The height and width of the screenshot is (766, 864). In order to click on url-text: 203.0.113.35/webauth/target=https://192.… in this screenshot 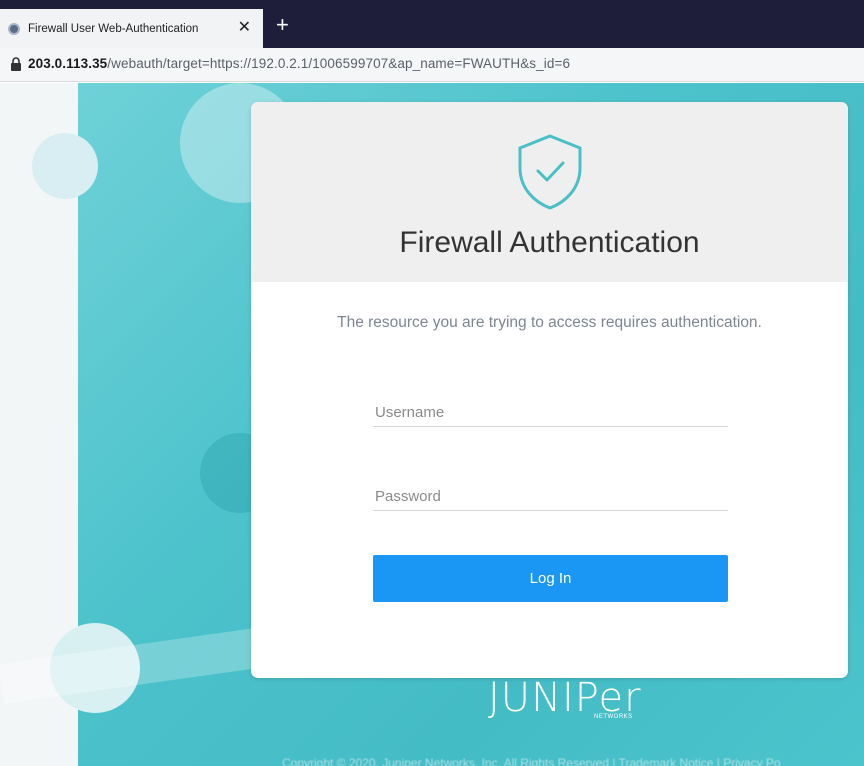, I will do `click(299, 63)`.